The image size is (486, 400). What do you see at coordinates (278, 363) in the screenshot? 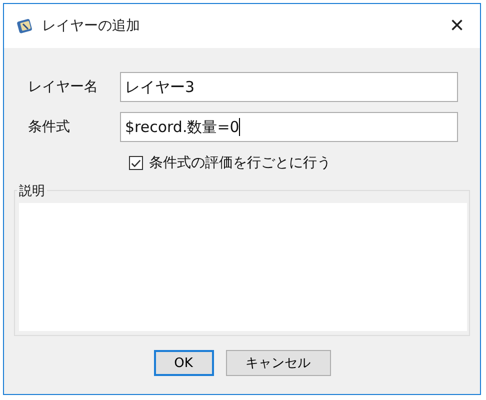
I see `cancel-button: キャンセル` at bounding box center [278, 363].